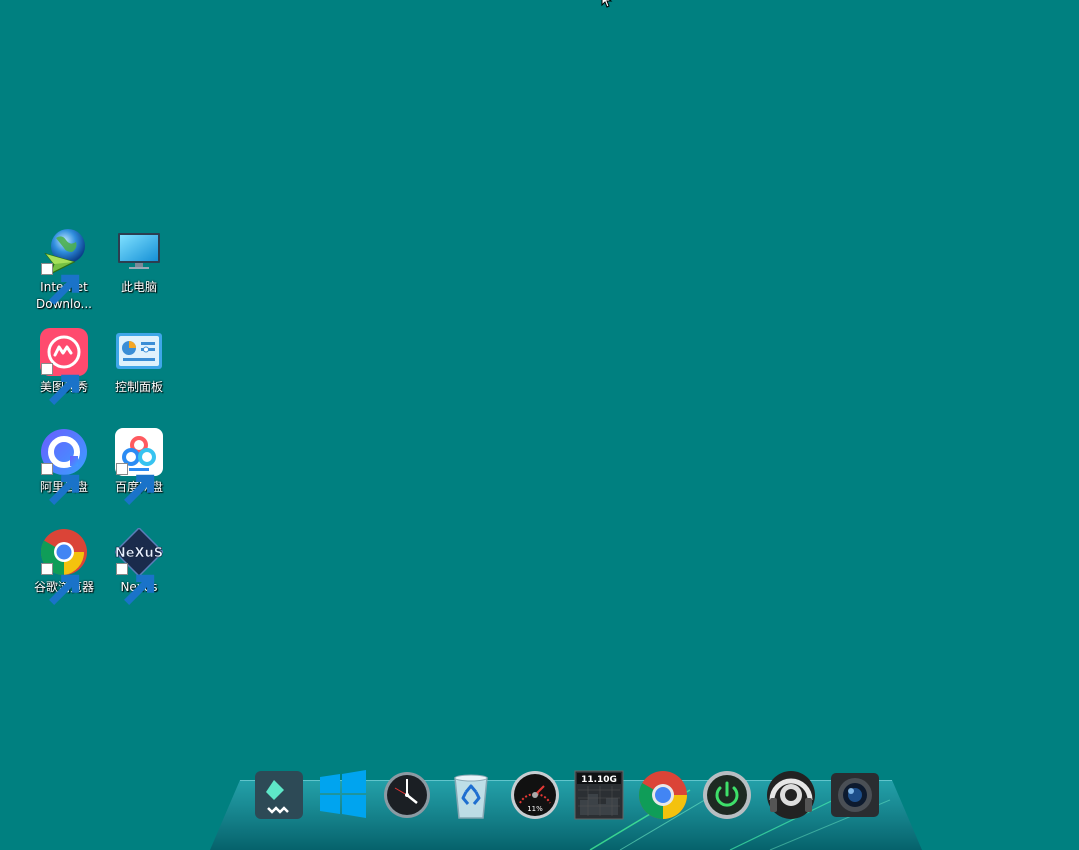 This screenshot has width=1079, height=850. I want to click on dock-item-cpu-meter: 11%, so click(535, 795).